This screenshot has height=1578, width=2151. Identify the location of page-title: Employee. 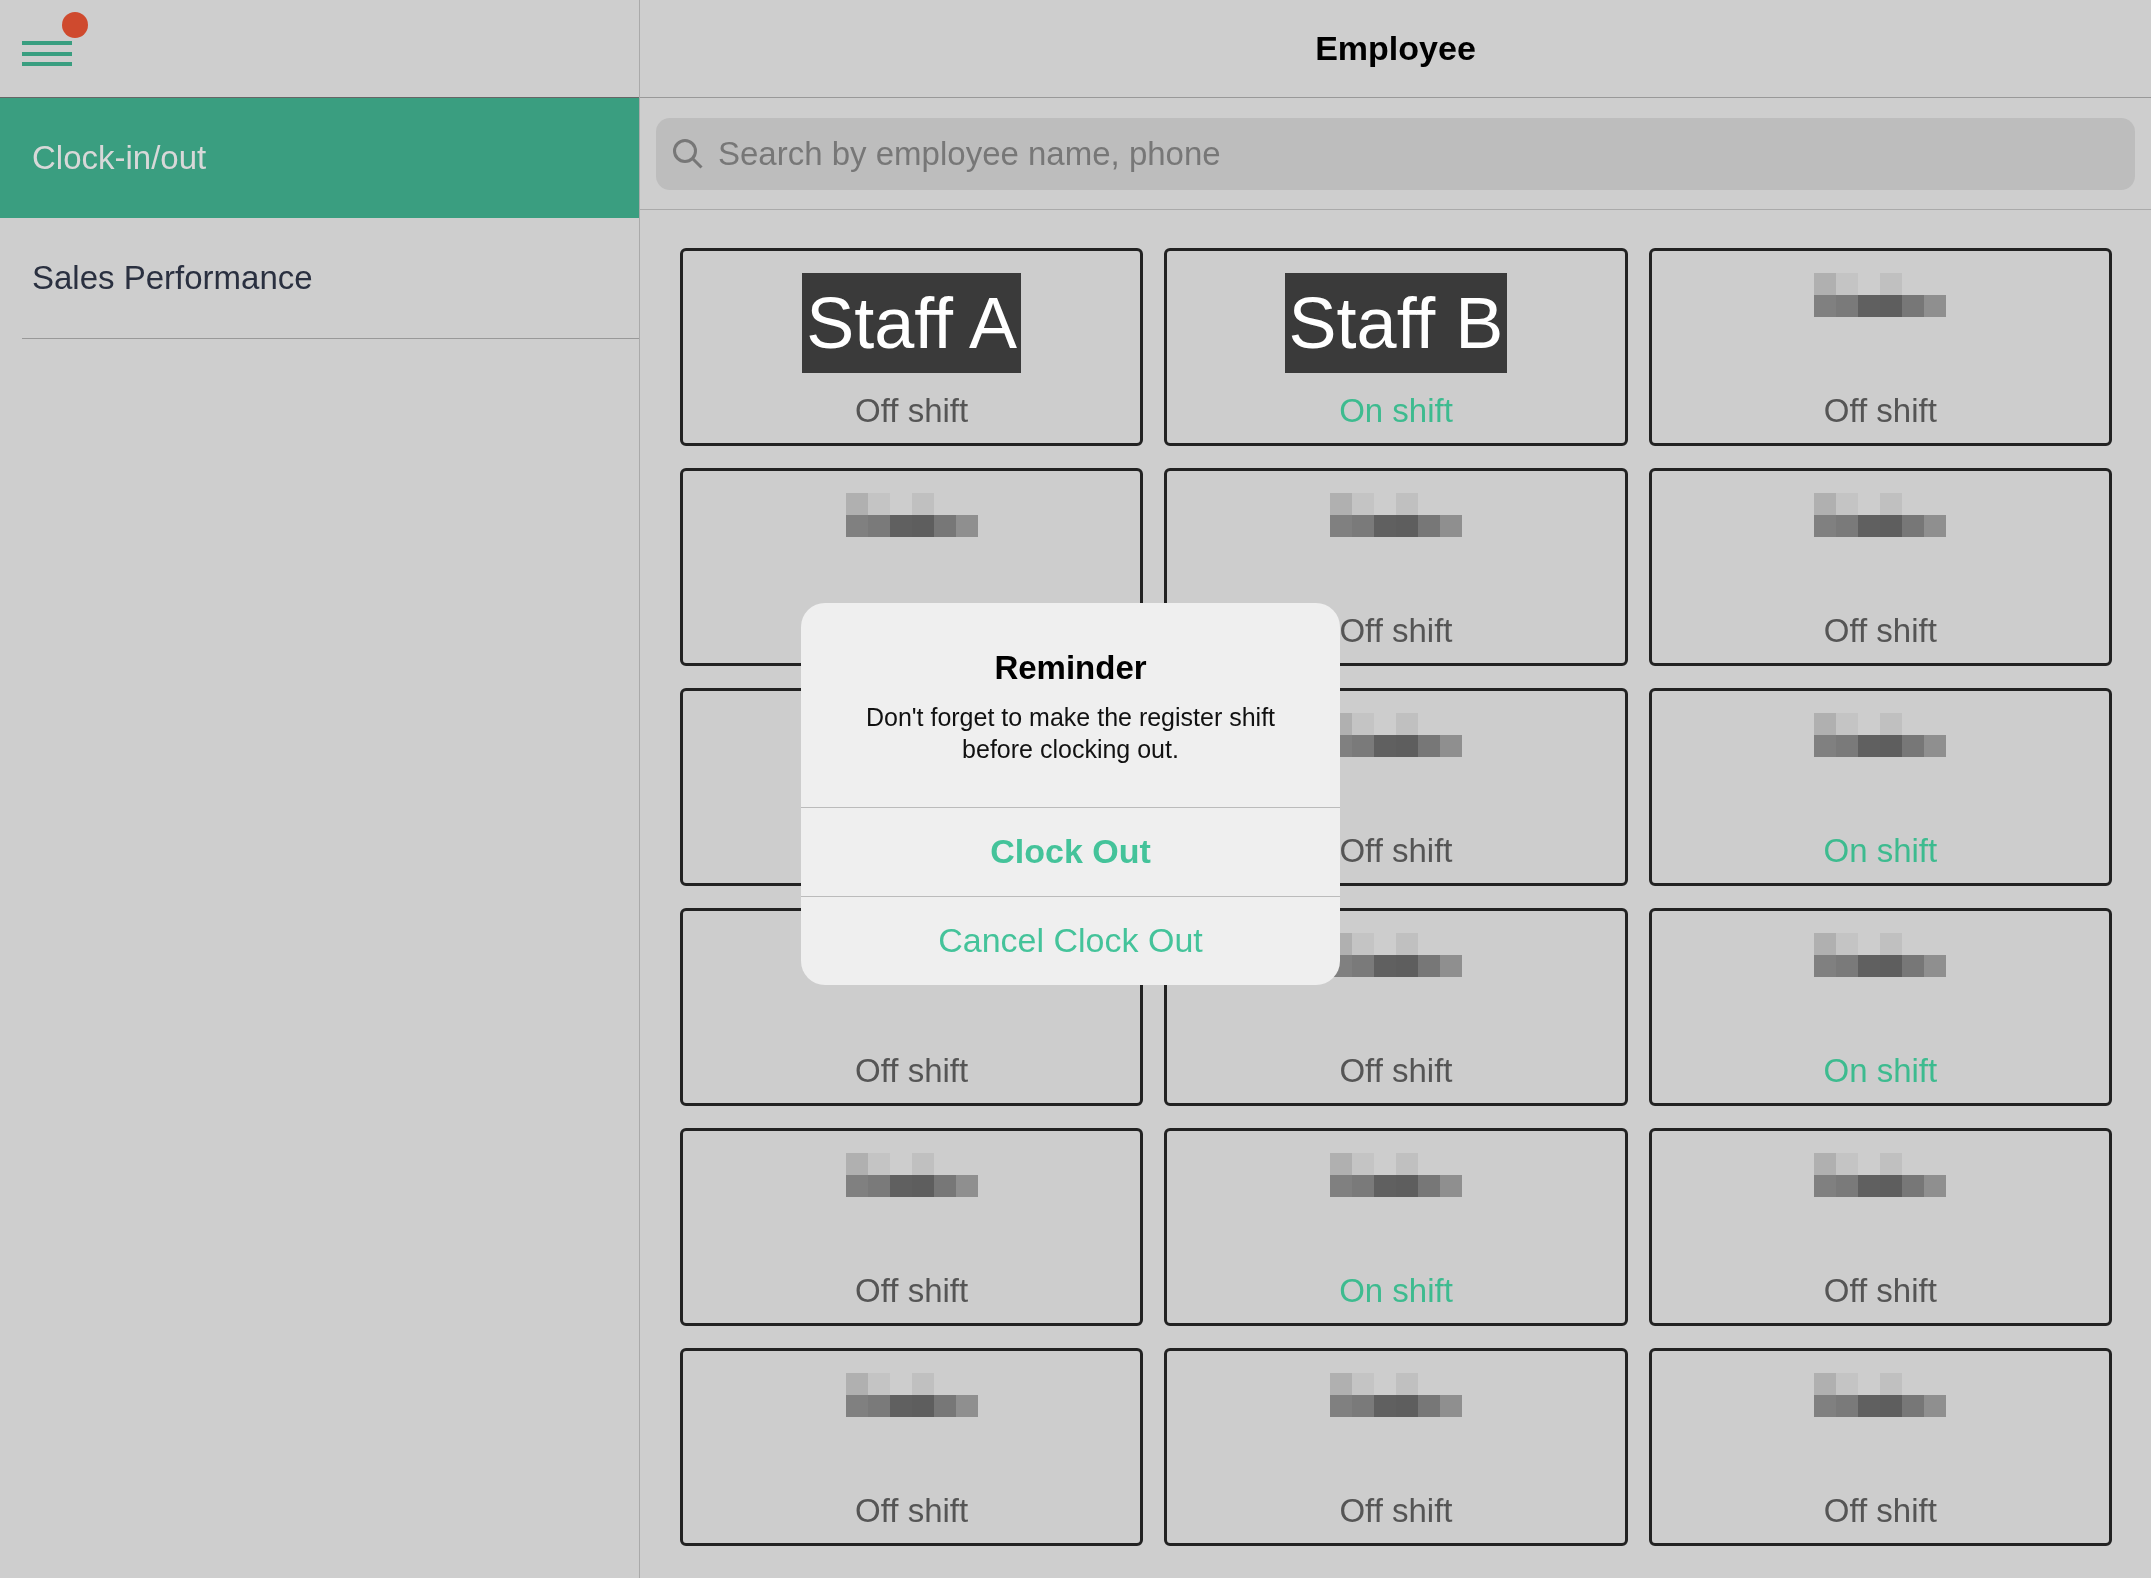
(1395, 48).